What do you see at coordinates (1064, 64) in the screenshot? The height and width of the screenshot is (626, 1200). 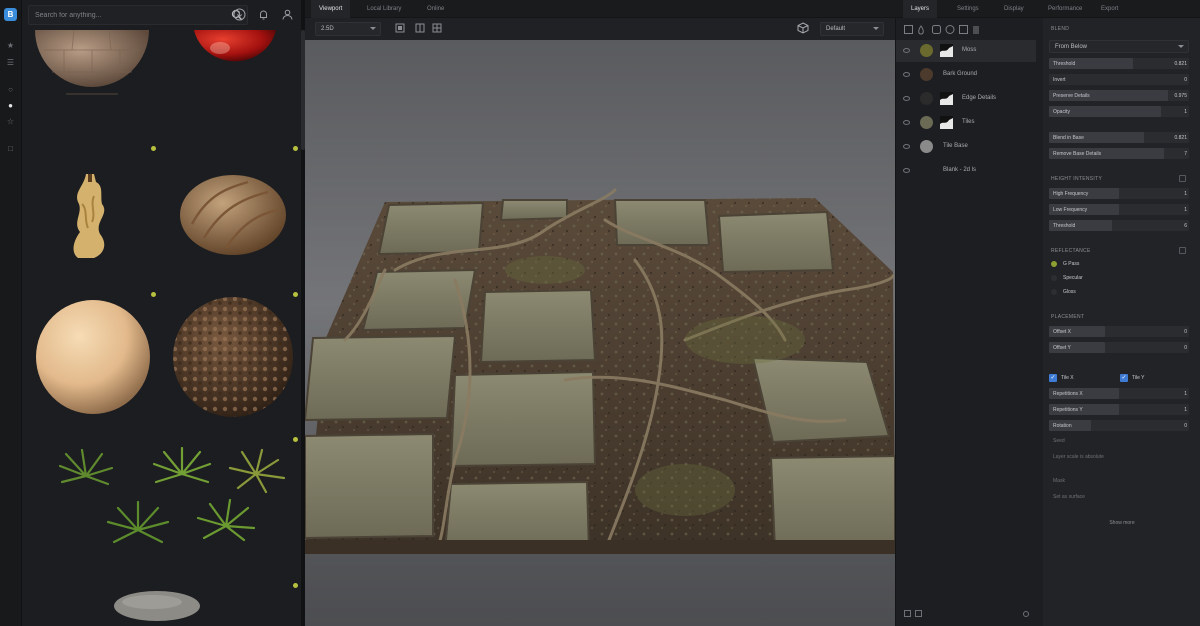 I see `slider-label: Threshold` at bounding box center [1064, 64].